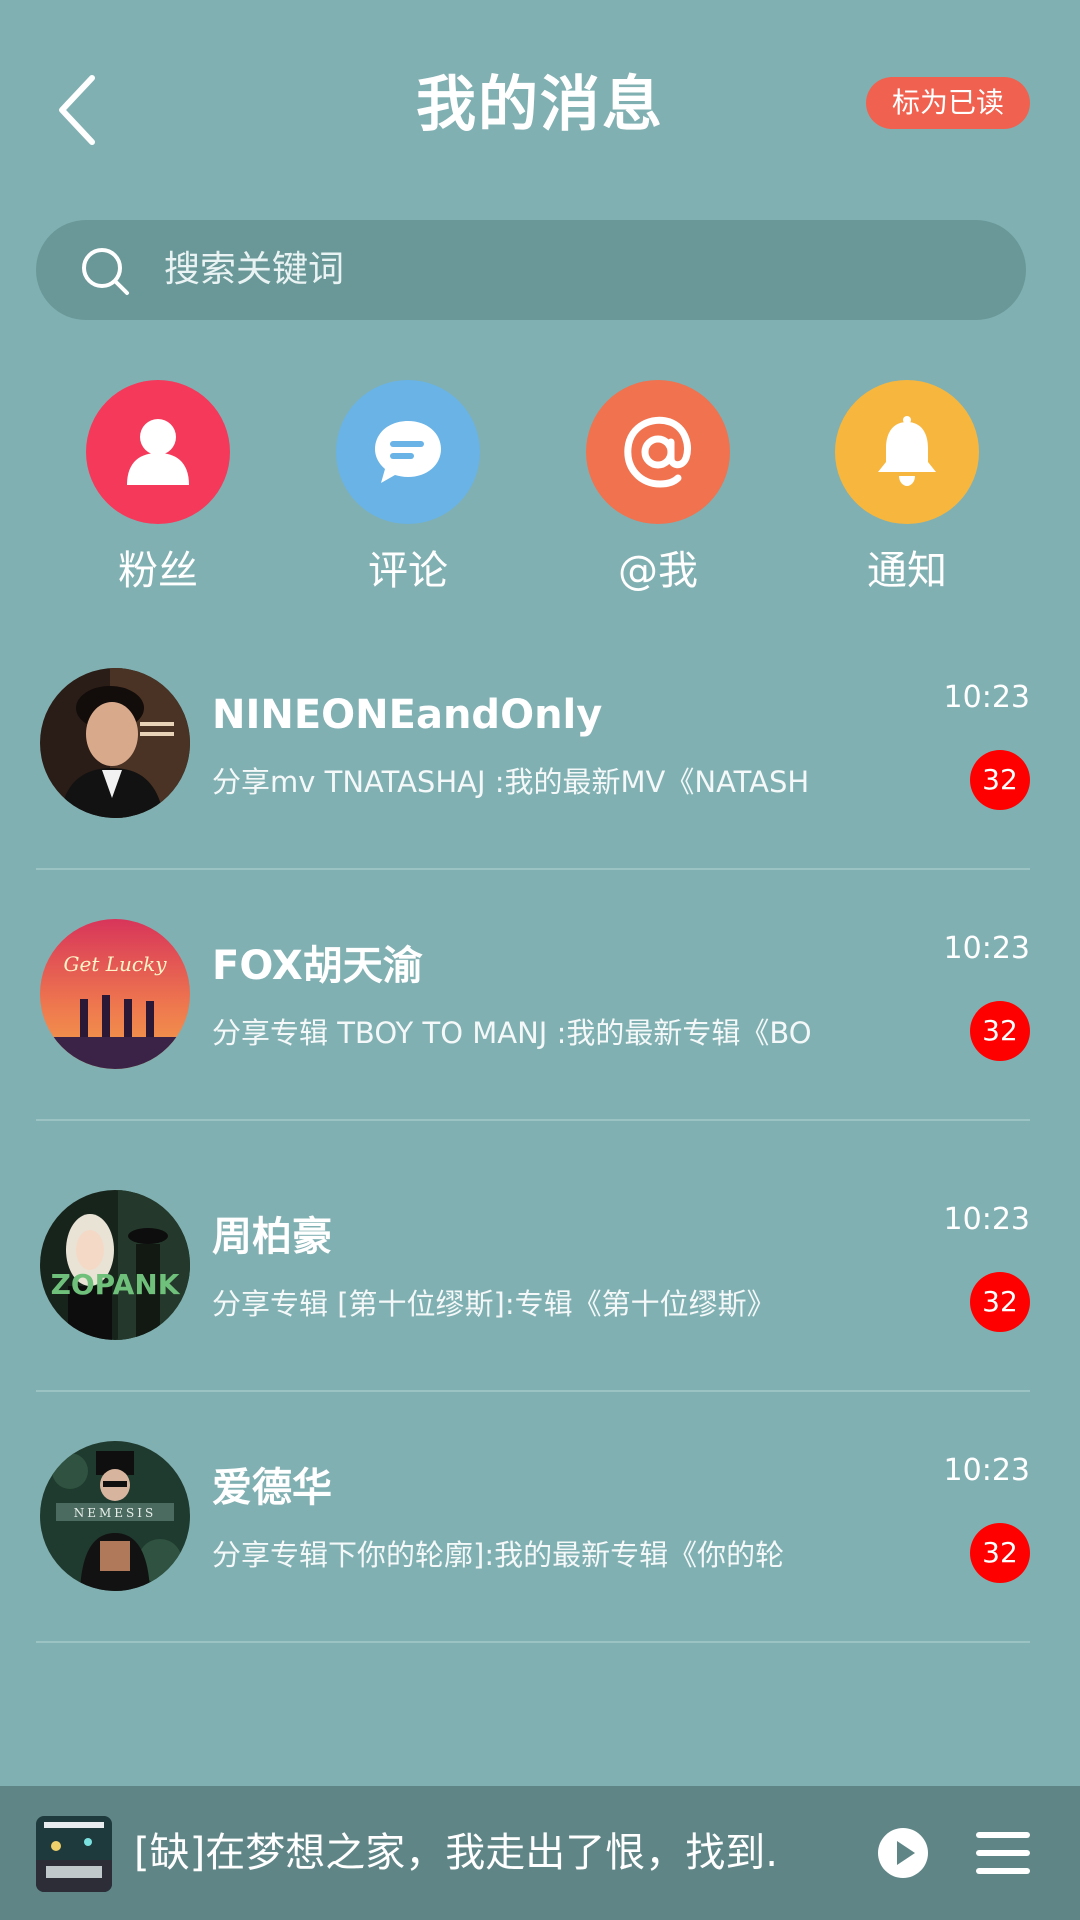 The width and height of the screenshot is (1080, 1920). What do you see at coordinates (407, 715) in the screenshot?
I see `message-sender: NINEONEandOnly` at bounding box center [407, 715].